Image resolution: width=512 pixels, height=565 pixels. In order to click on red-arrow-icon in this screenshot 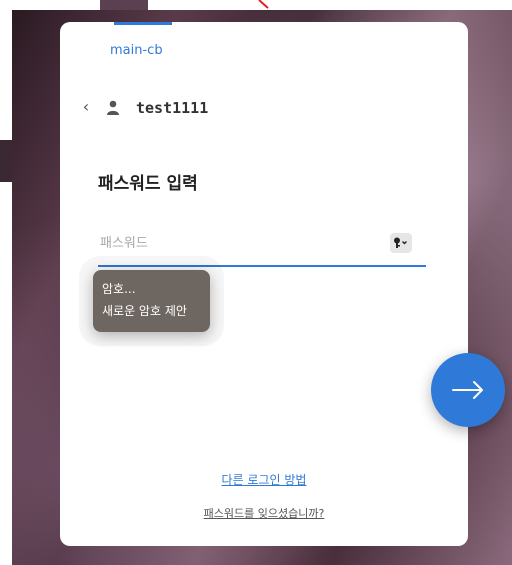, I will do `click(263, 4)`.